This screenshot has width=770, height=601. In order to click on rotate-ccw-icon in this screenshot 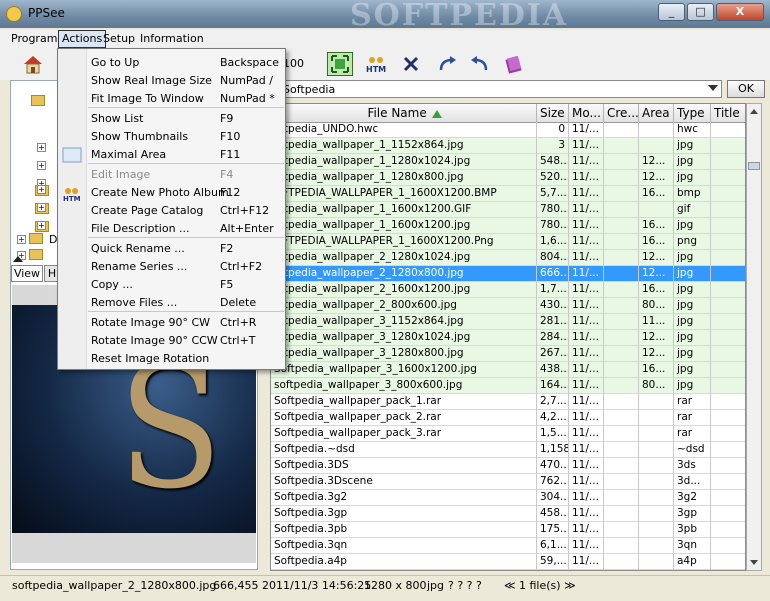, I will do `click(479, 64)`.